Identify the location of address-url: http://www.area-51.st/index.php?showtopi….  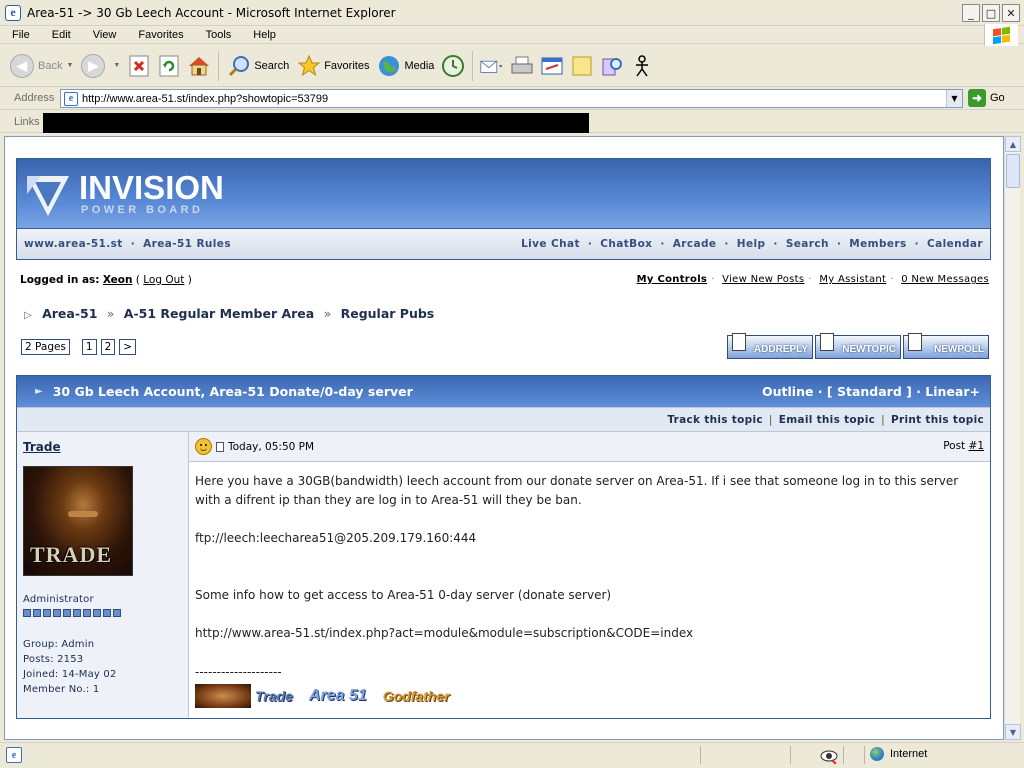
(205, 99).